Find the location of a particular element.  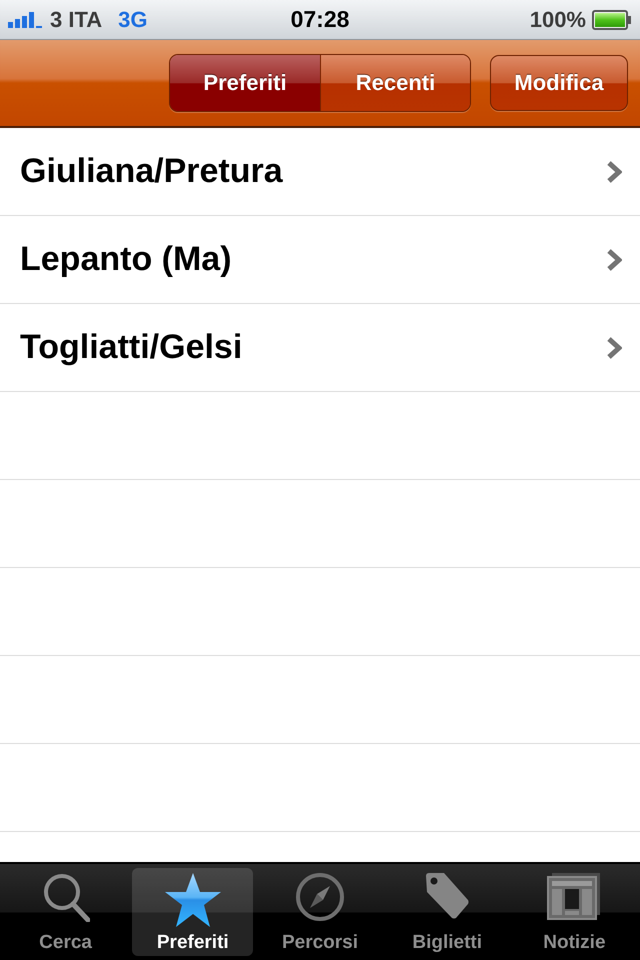

segment-button: Preferiti is located at coordinates (245, 83).